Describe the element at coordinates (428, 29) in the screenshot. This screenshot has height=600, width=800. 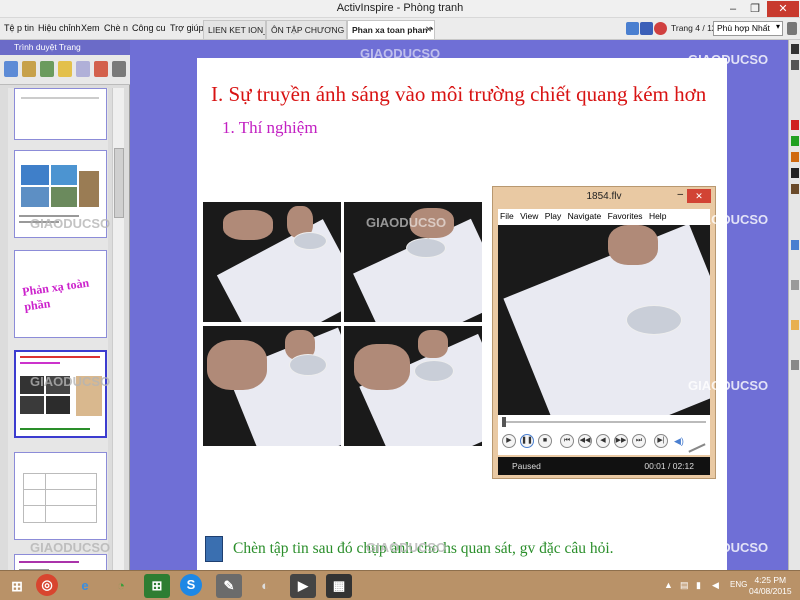
I see `close-icon: ✕` at that location.